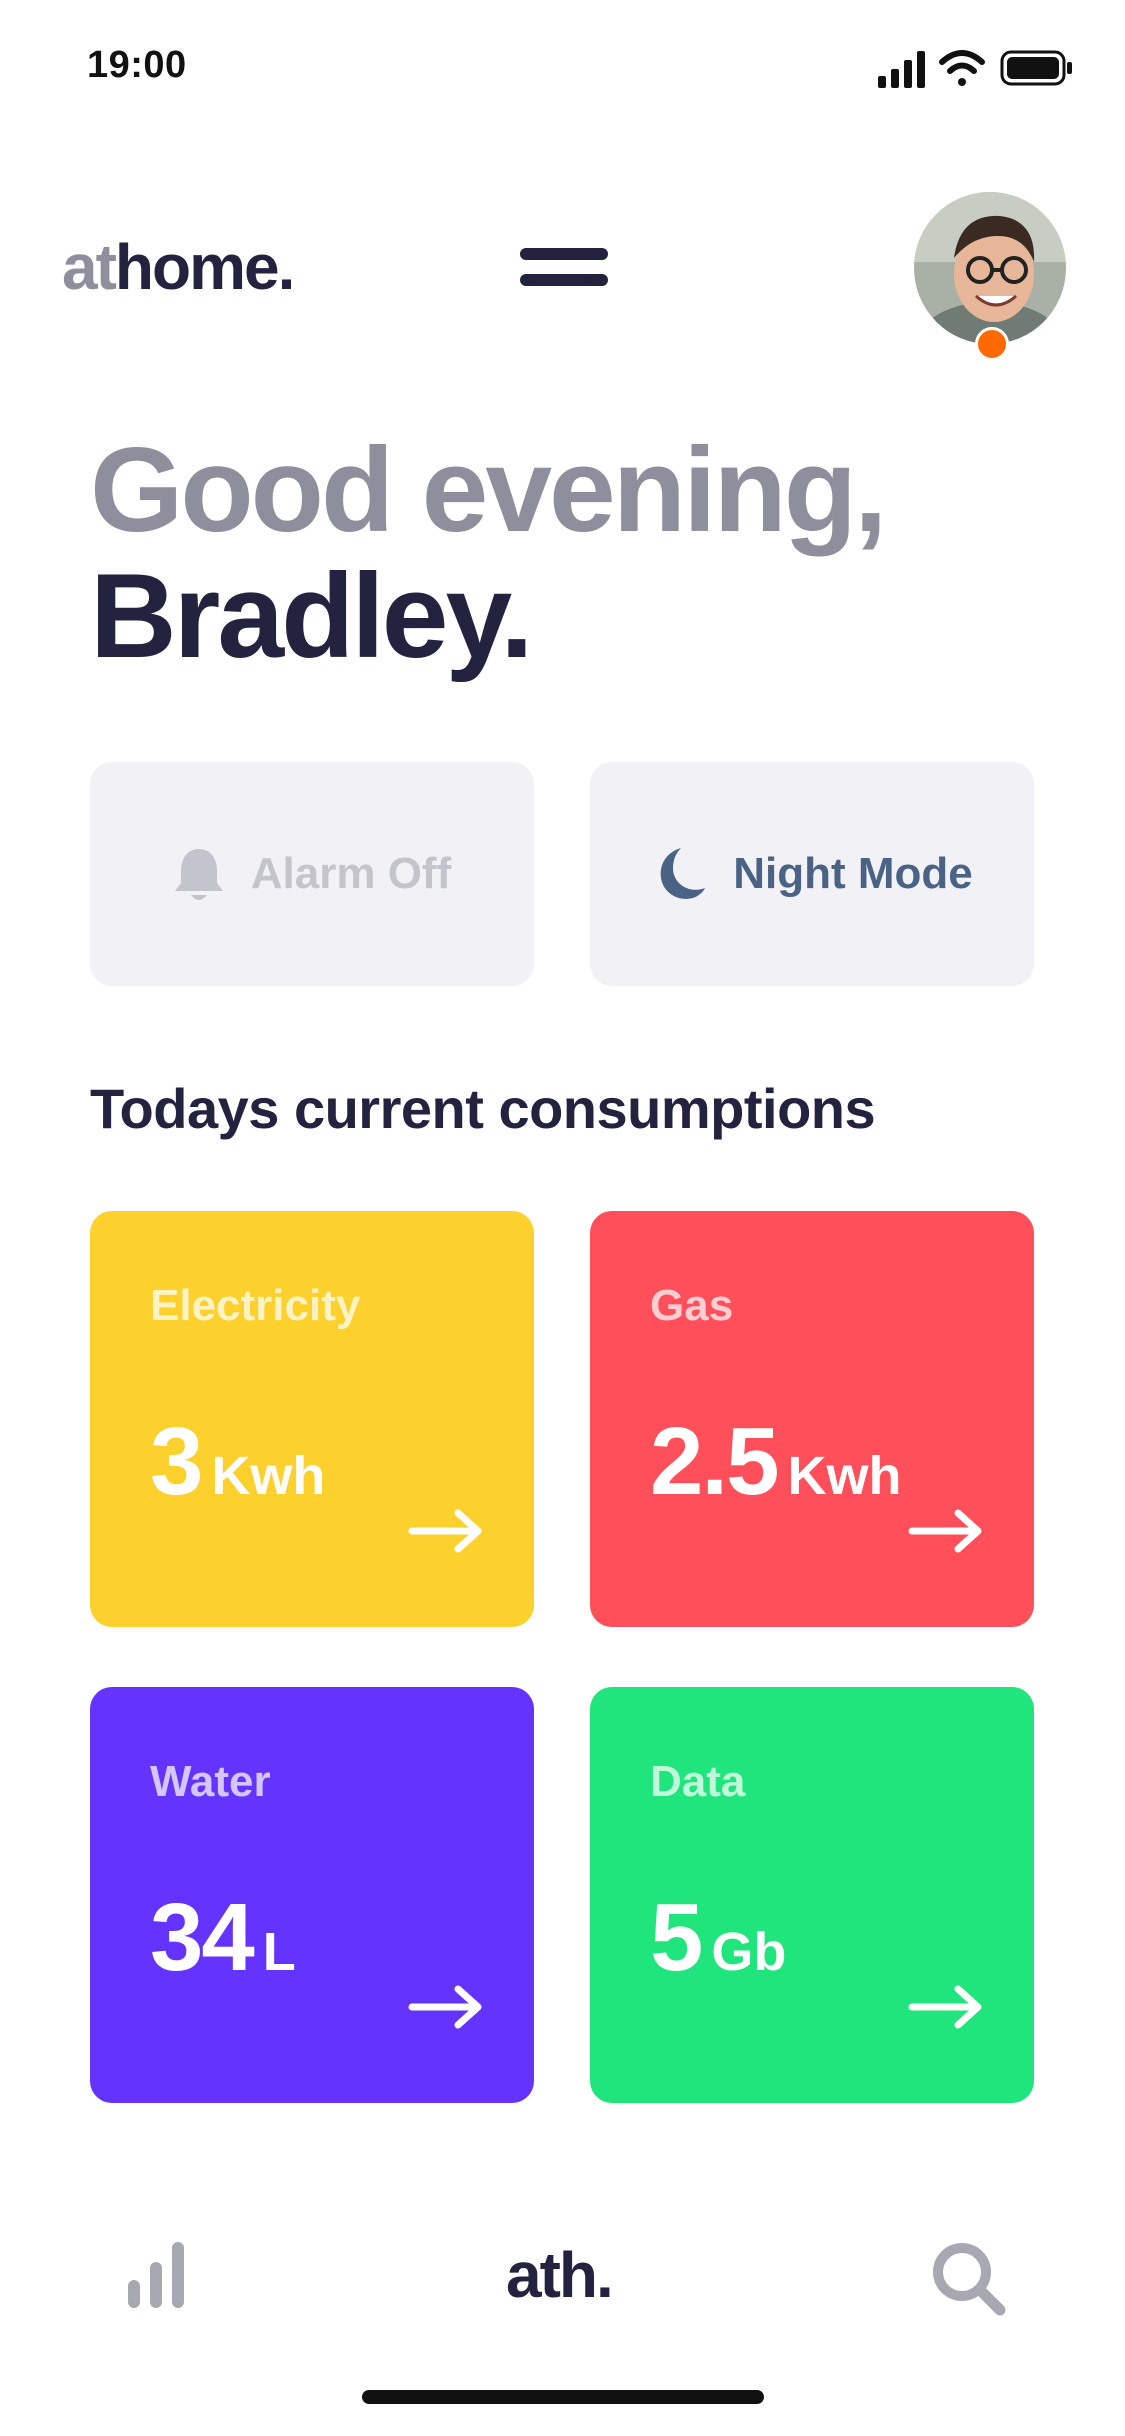 The width and height of the screenshot is (1125, 2436). I want to click on card-number: 5, so click(676, 1937).